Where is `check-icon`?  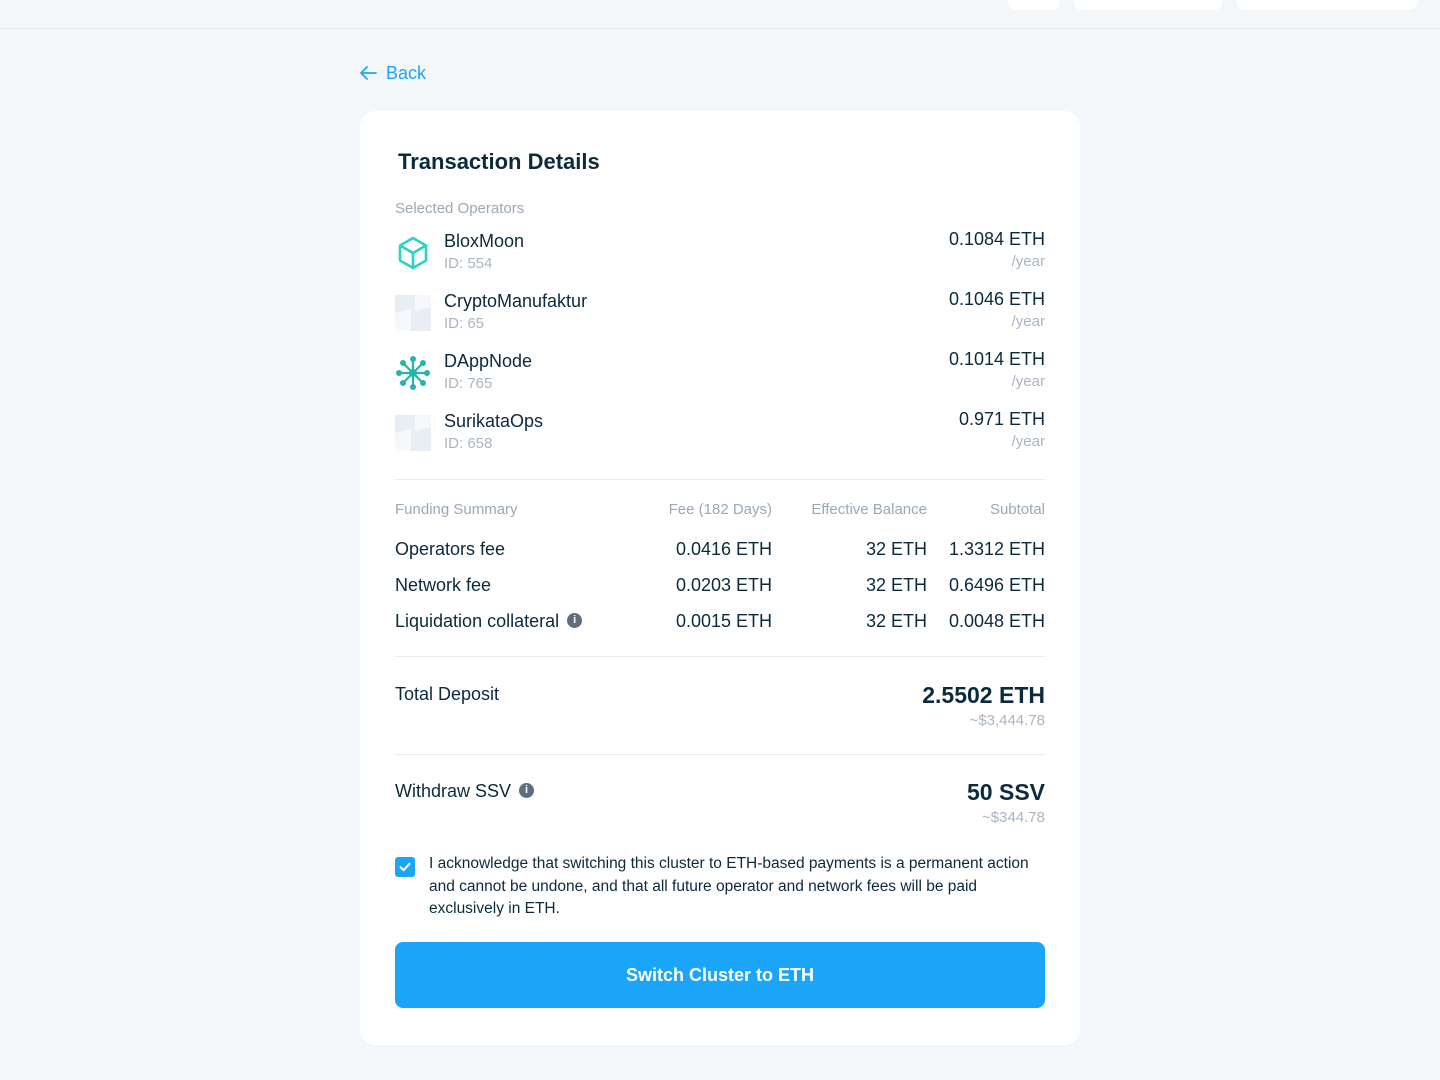
check-icon is located at coordinates (405, 867).